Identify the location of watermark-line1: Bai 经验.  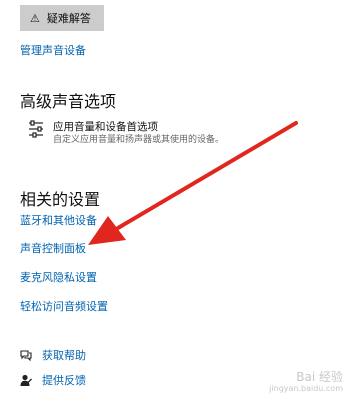
(319, 377).